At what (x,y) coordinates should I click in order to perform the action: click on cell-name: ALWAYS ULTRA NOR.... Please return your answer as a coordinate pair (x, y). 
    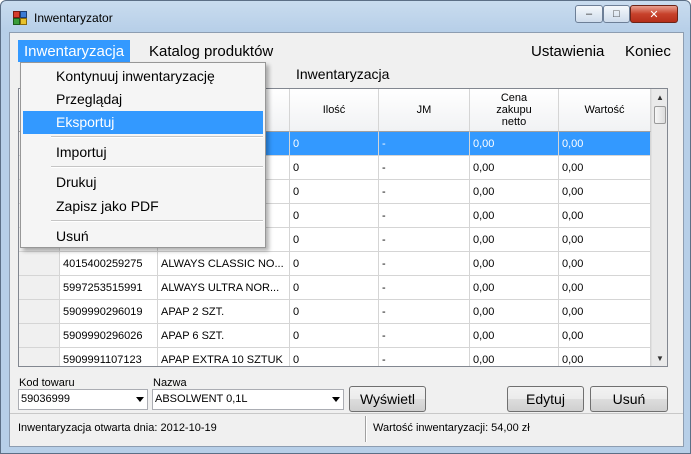
    Looking at the image, I should click on (224, 288).